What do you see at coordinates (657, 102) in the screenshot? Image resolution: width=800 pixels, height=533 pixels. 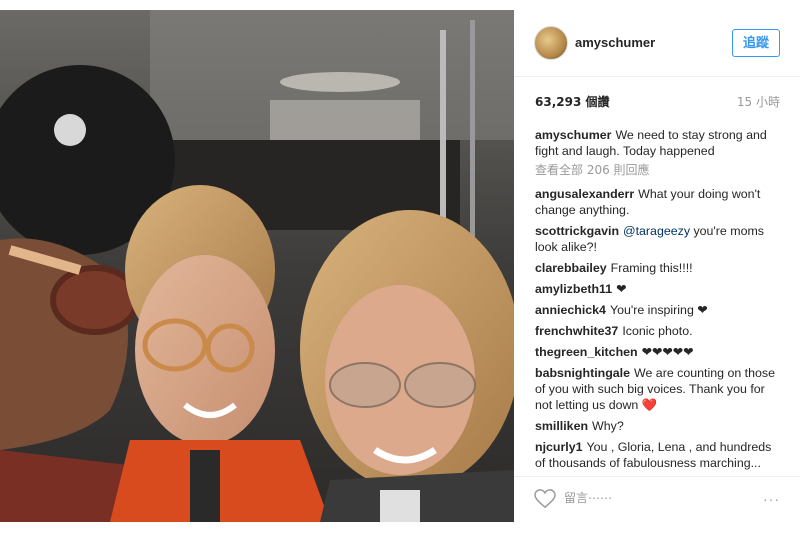 I see `post-stats: 63,293 個讚 15 小時` at bounding box center [657, 102].